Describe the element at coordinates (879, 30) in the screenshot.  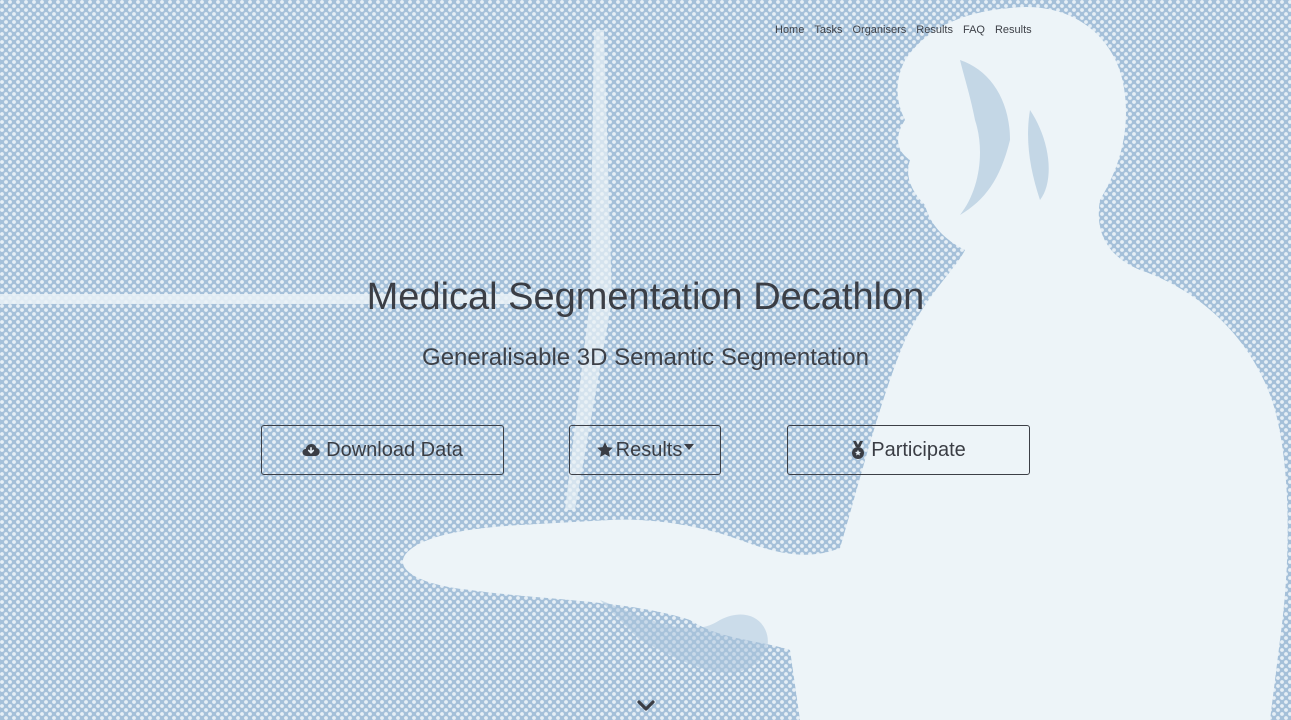
I see `nav-organisers: Organisers` at that location.